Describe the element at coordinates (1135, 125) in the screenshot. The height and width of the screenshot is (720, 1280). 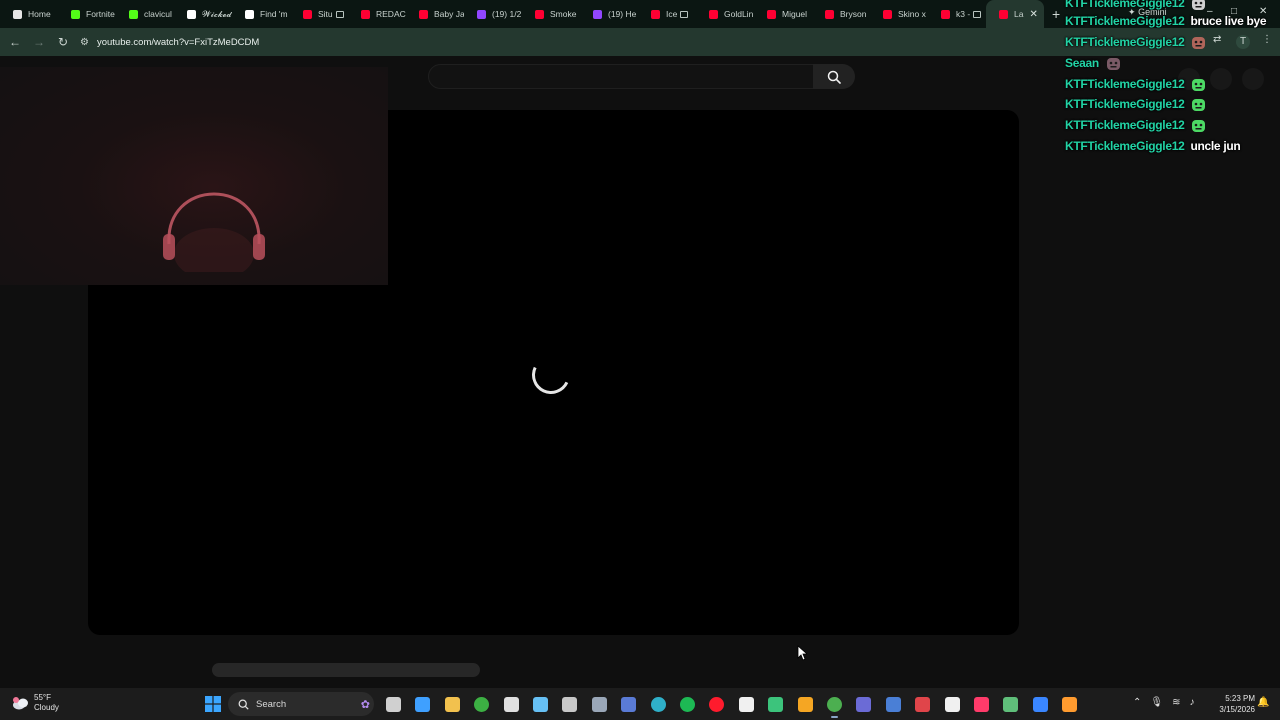
I see `chat-message: KTFTicklemeGiggle12` at that location.